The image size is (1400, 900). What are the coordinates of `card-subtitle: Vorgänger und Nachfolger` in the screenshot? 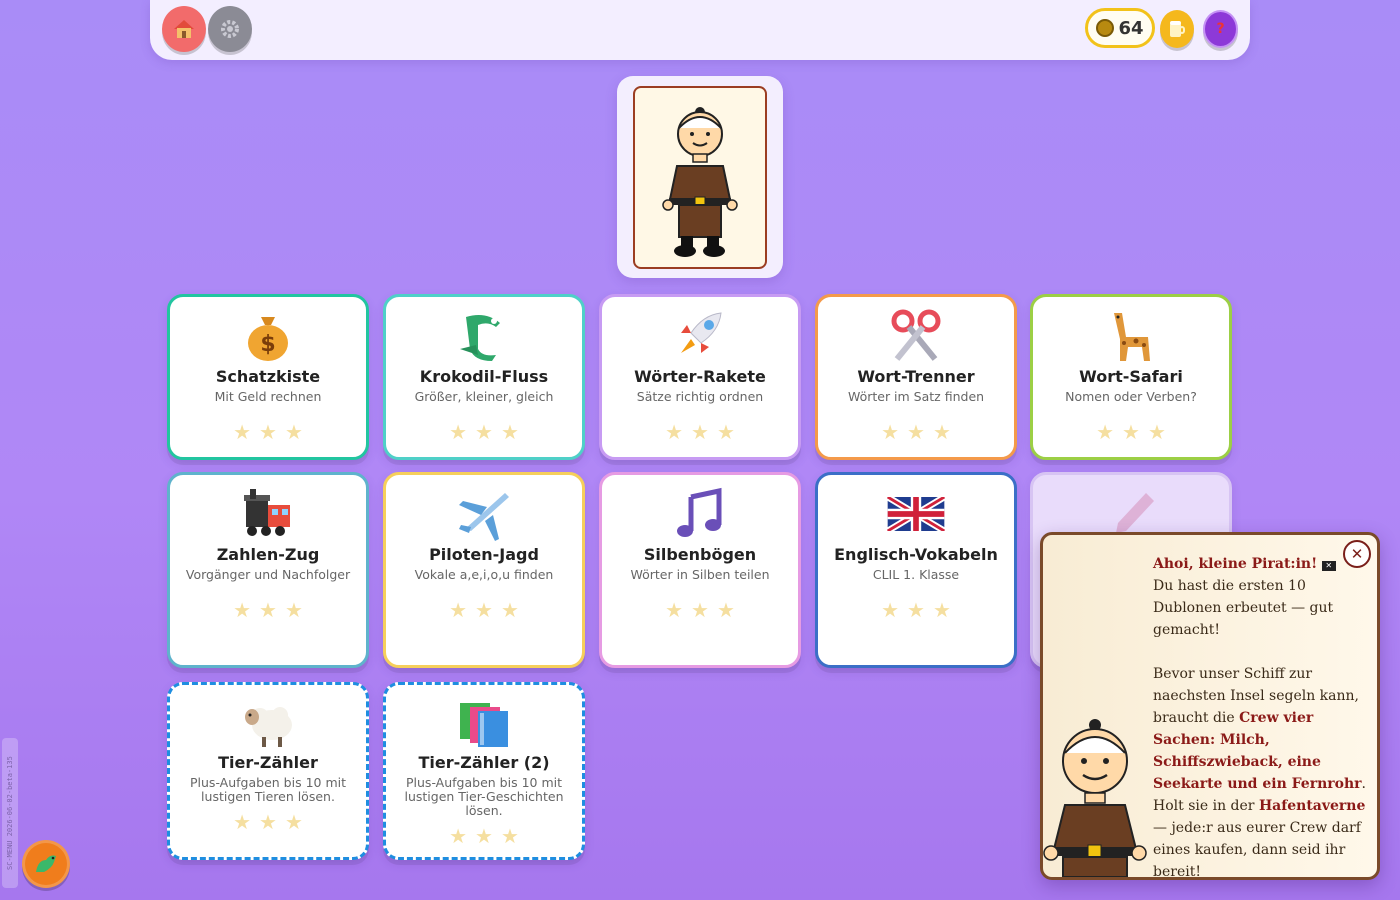 It's located at (268, 574).